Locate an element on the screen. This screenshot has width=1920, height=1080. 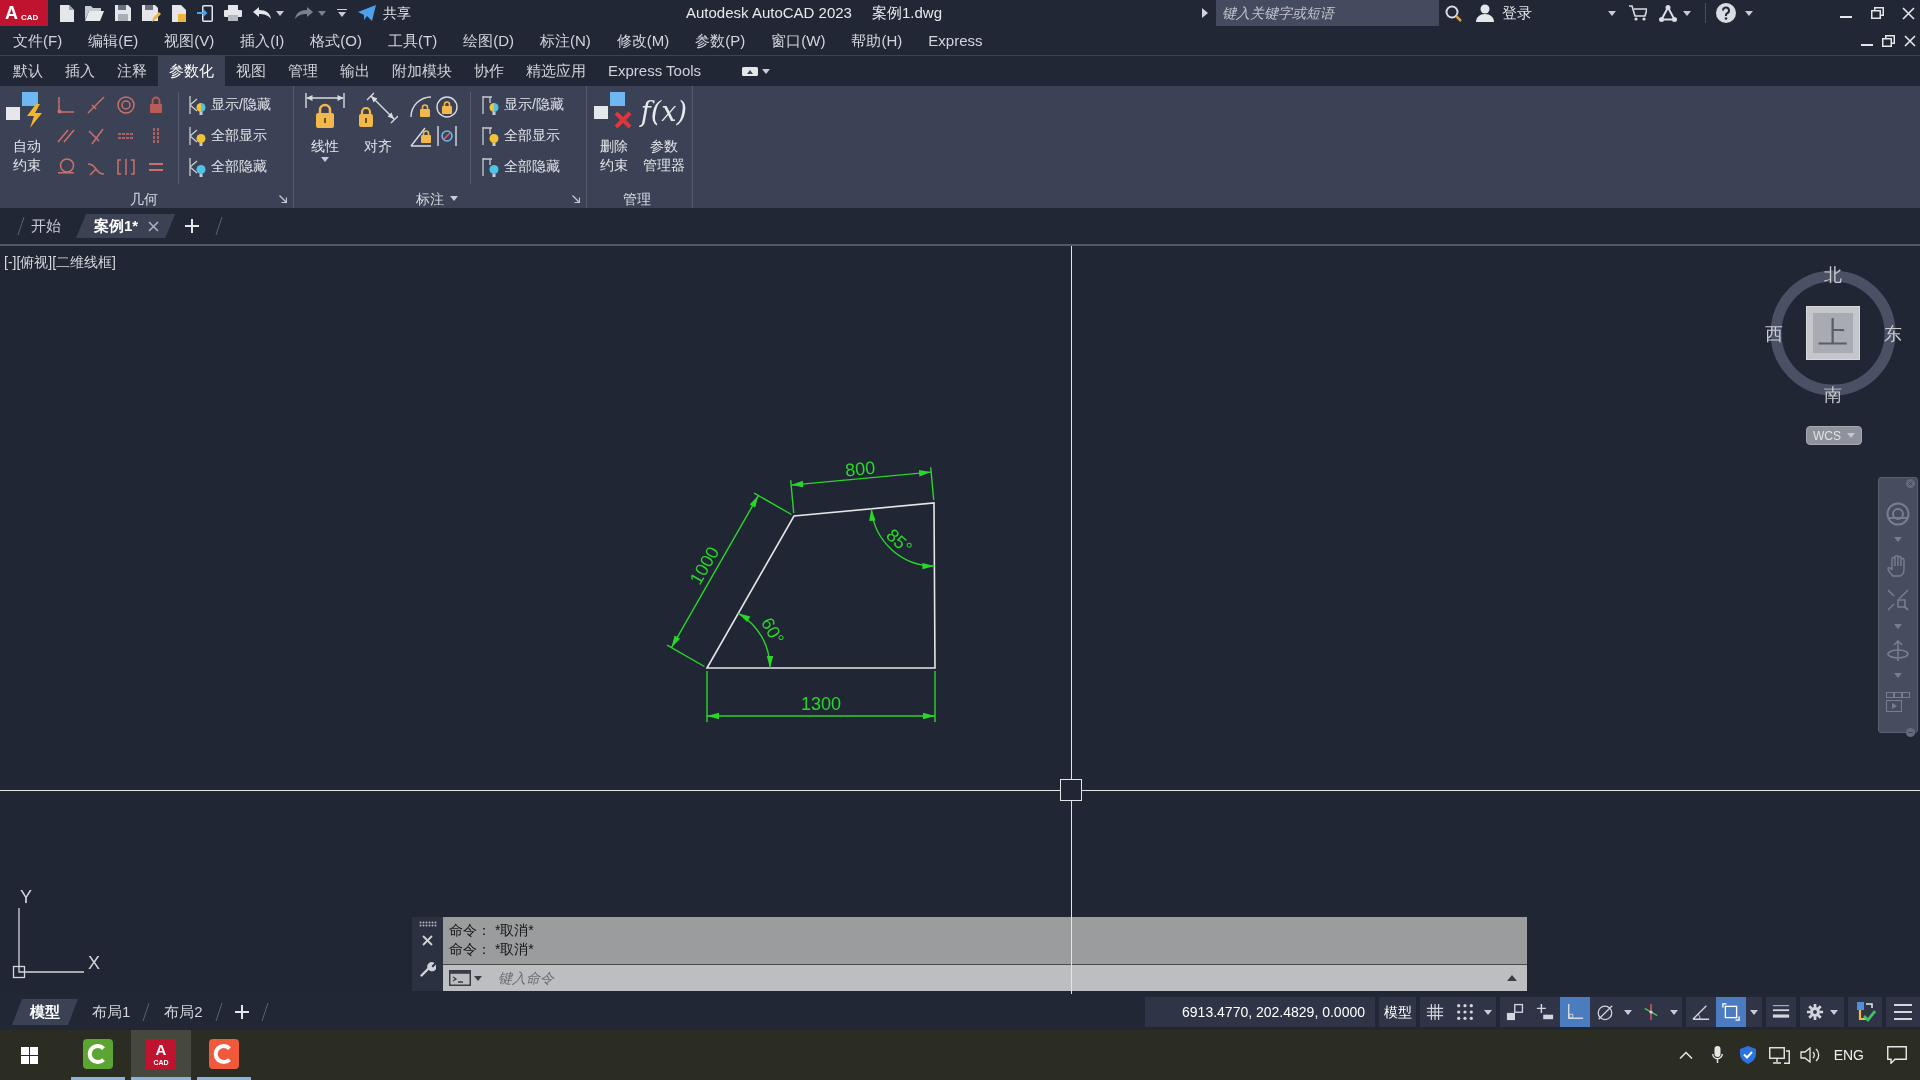
menu-item: 工具(T) is located at coordinates (413, 40).